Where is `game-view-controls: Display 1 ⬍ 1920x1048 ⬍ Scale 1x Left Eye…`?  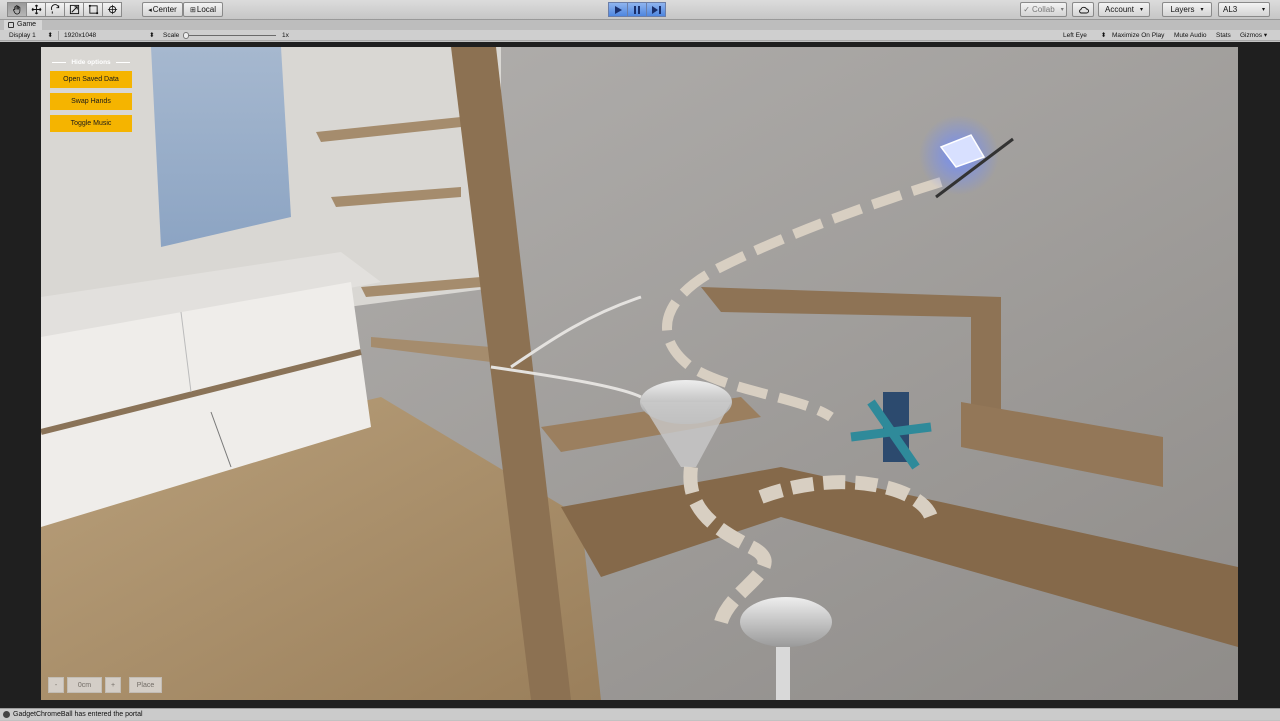
game-view-controls: Display 1 ⬍ 1920x1048 ⬍ Scale 1x Left Eye… is located at coordinates (640, 35).